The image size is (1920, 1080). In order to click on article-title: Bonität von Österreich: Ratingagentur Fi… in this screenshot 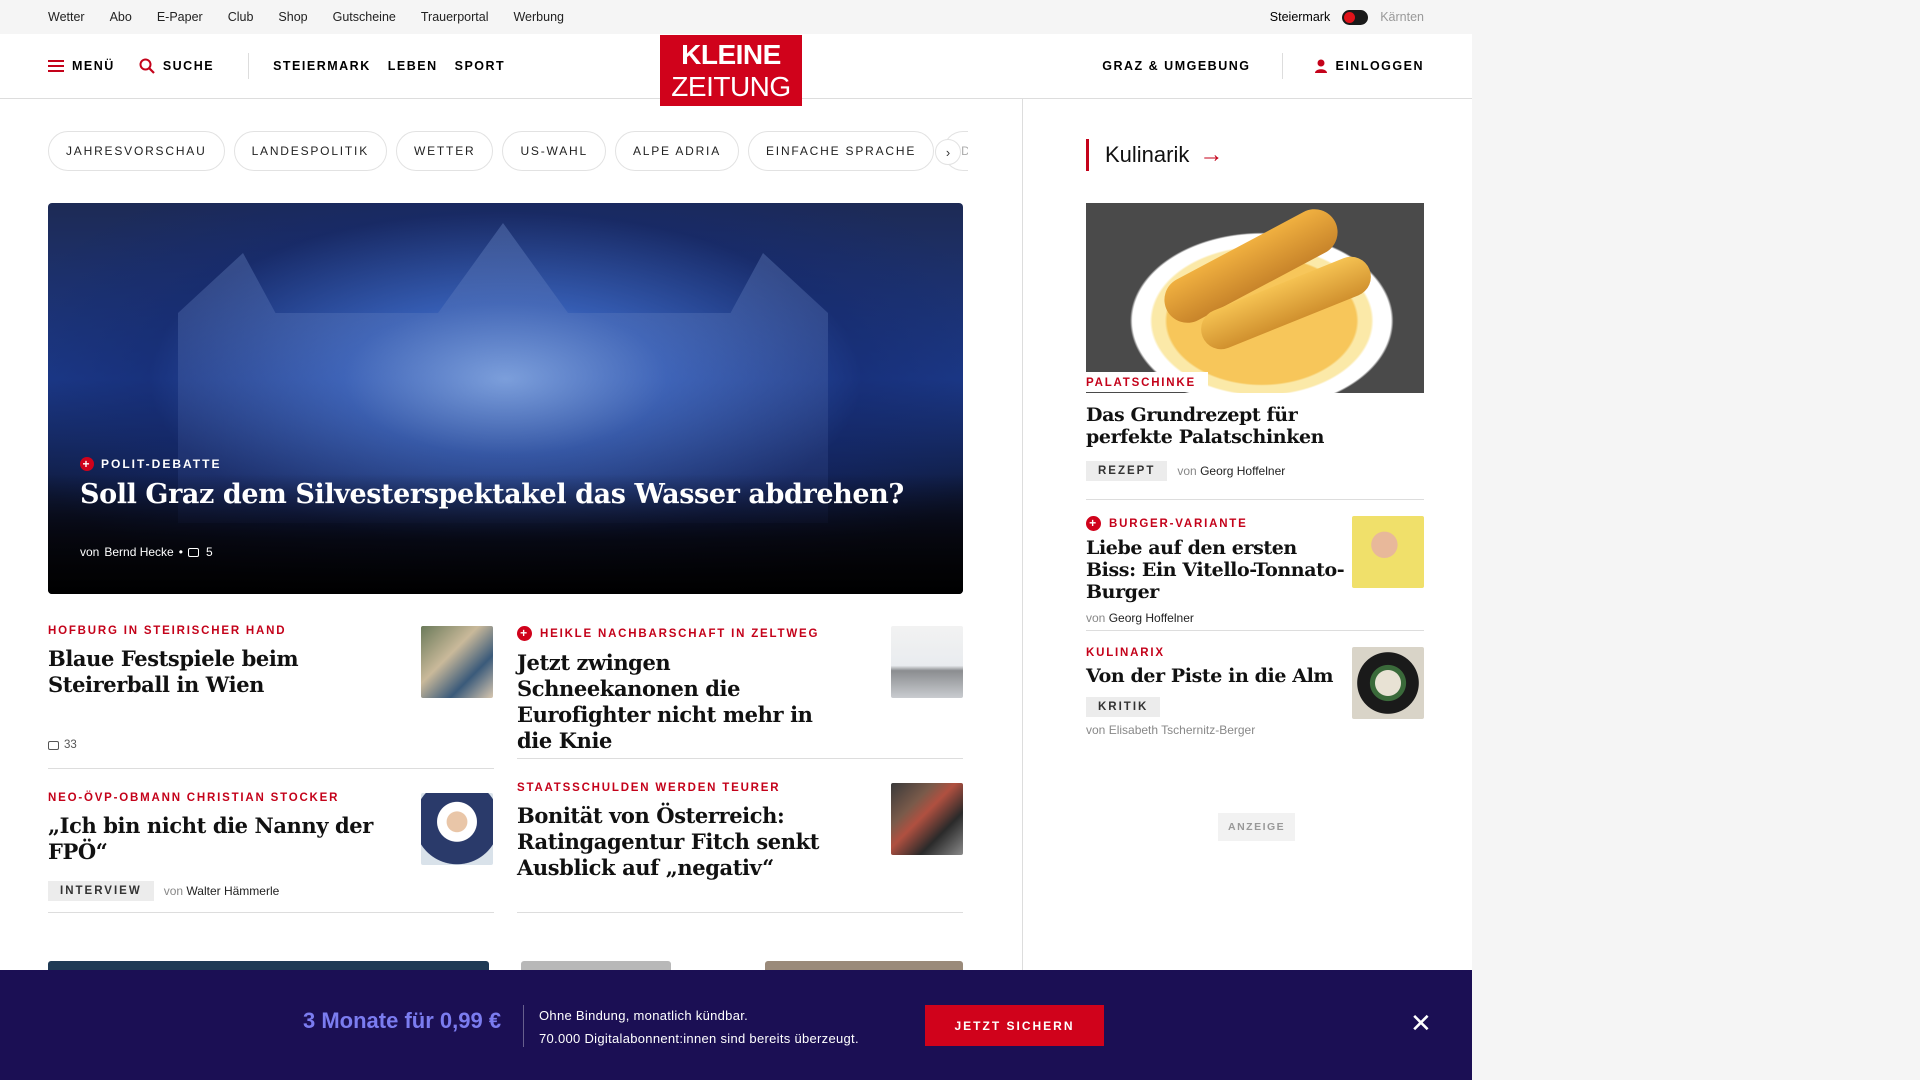, I will do `click(672, 842)`.